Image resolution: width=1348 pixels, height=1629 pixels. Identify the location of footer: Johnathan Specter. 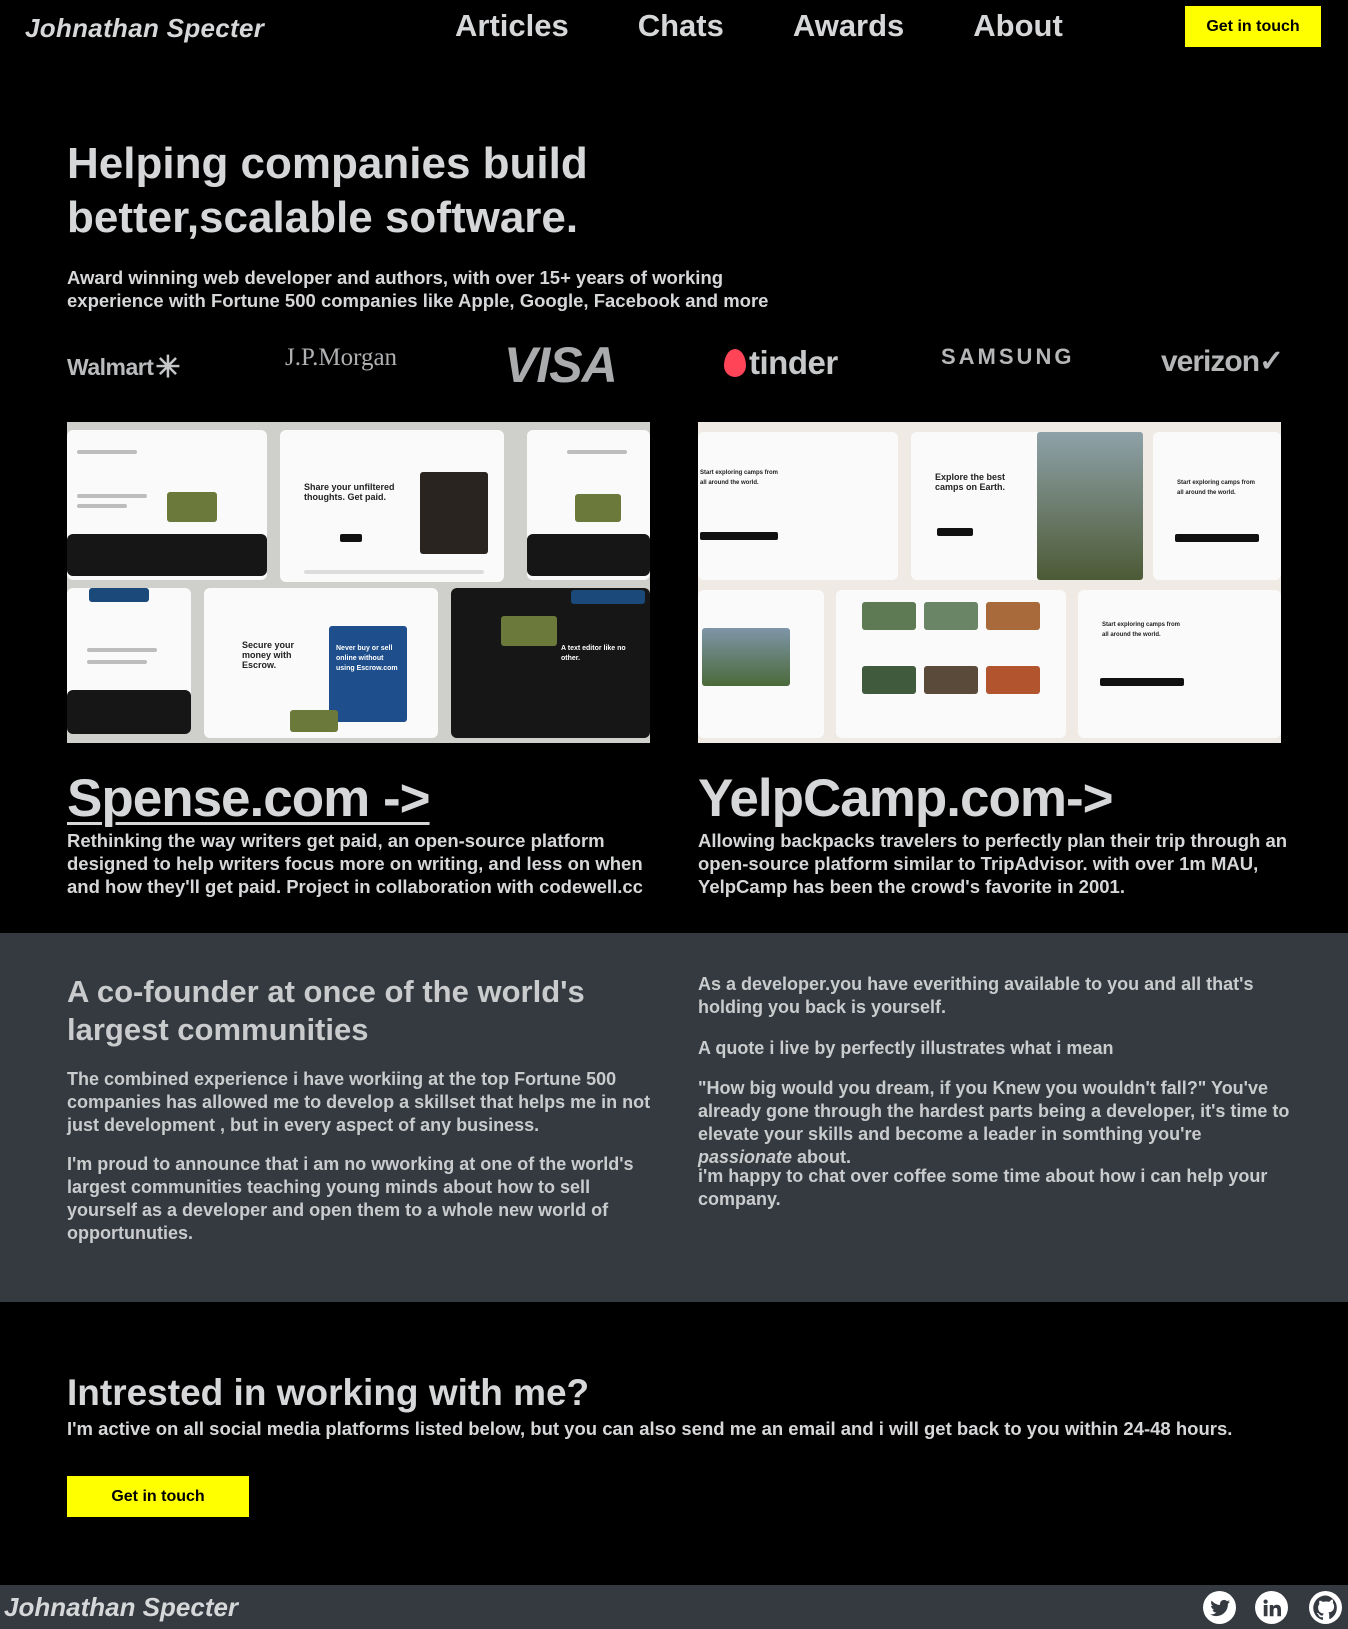
(674, 1607).